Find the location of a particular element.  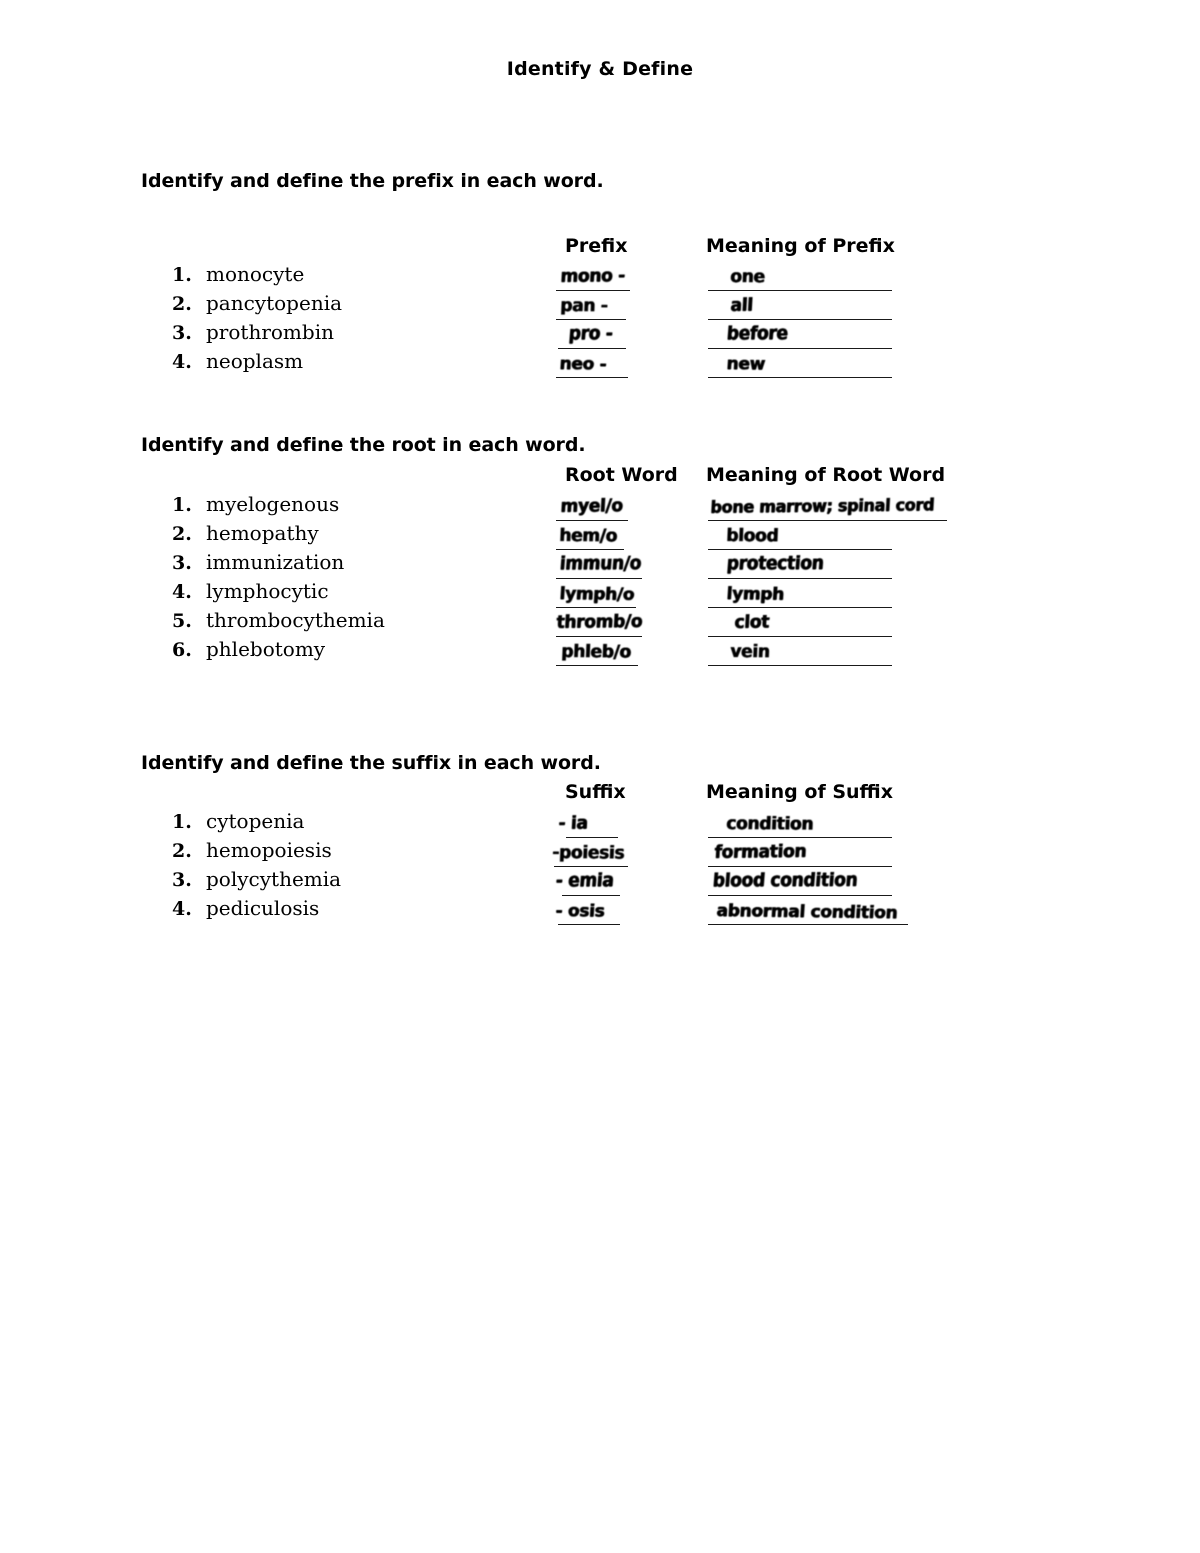

item-word: phlebotomy is located at coordinates (266, 649).